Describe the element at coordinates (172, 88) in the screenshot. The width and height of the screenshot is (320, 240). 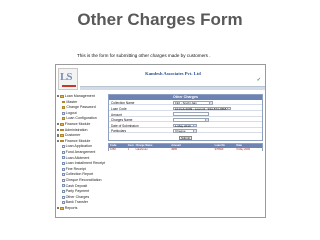
I see `header-bar` at that location.